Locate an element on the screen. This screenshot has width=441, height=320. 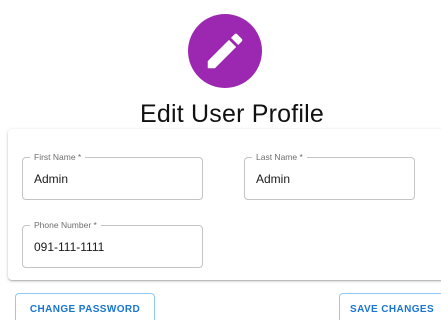
last-name-label: Last Name * is located at coordinates (279, 157).